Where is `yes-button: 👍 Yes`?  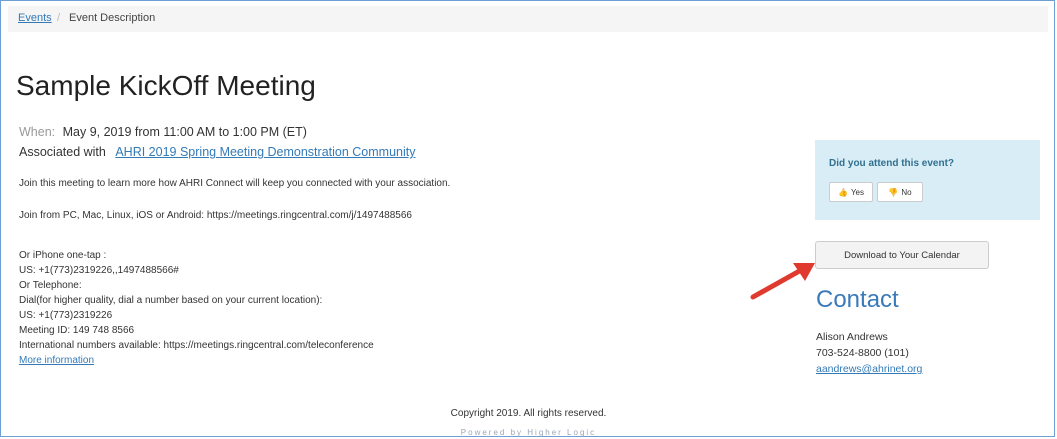
yes-button: 👍 Yes is located at coordinates (851, 192).